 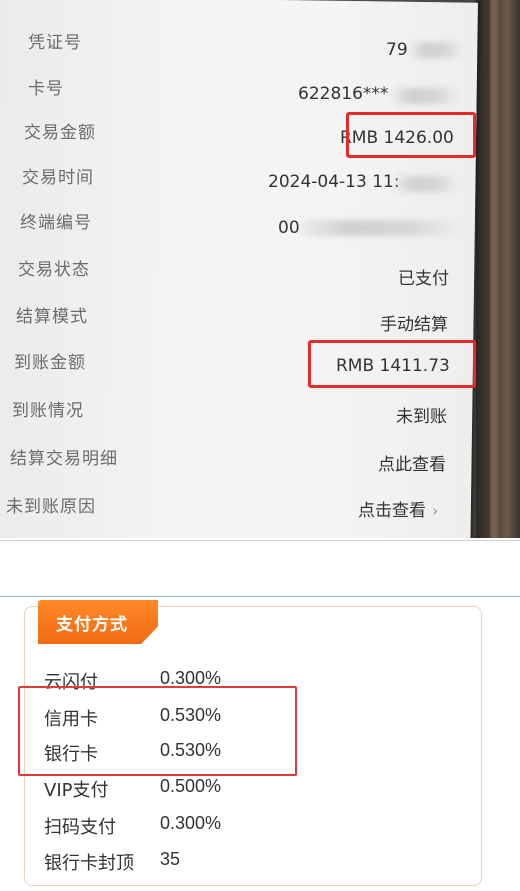 I want to click on highlight-box-card-rates, so click(x=157, y=731).